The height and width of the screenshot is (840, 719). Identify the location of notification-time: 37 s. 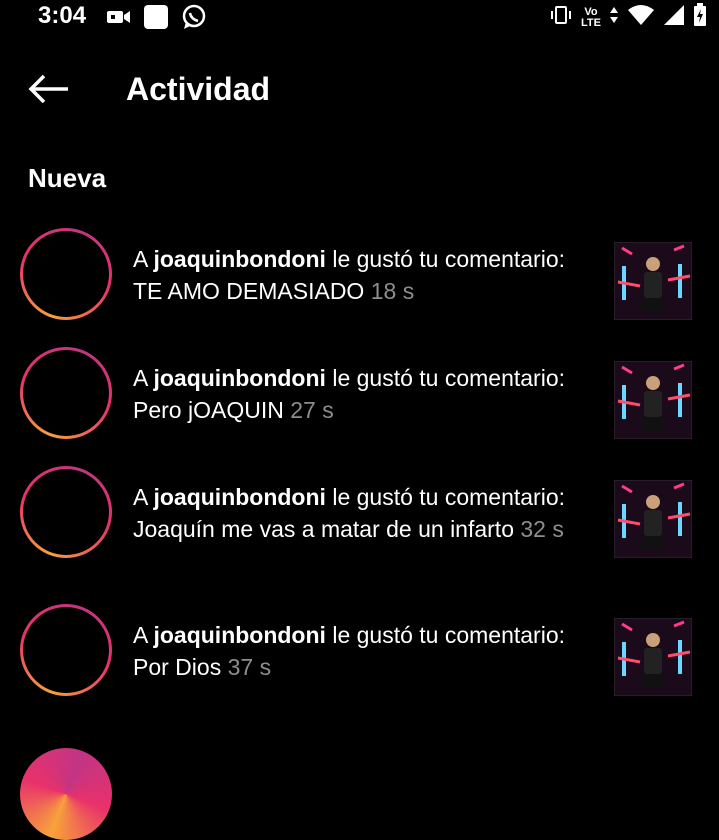
(249, 667).